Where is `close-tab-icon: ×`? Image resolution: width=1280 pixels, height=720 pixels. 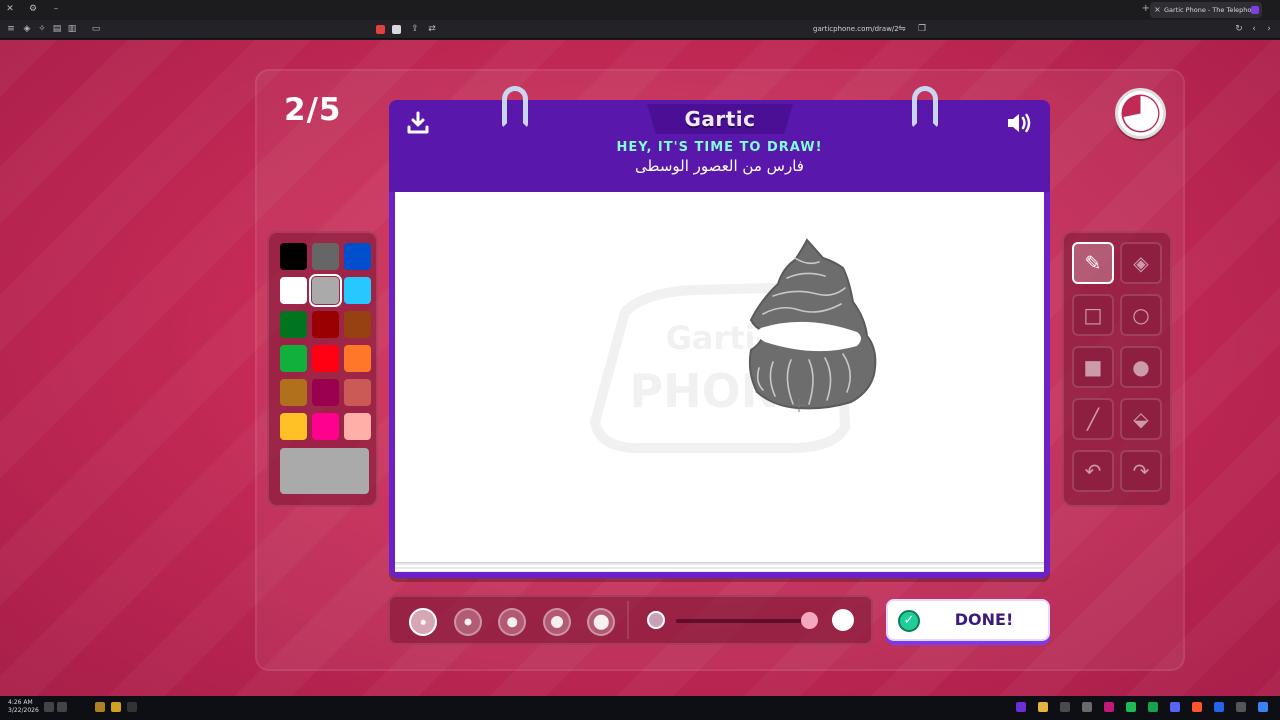
close-tab-icon: × is located at coordinates (1157, 10).